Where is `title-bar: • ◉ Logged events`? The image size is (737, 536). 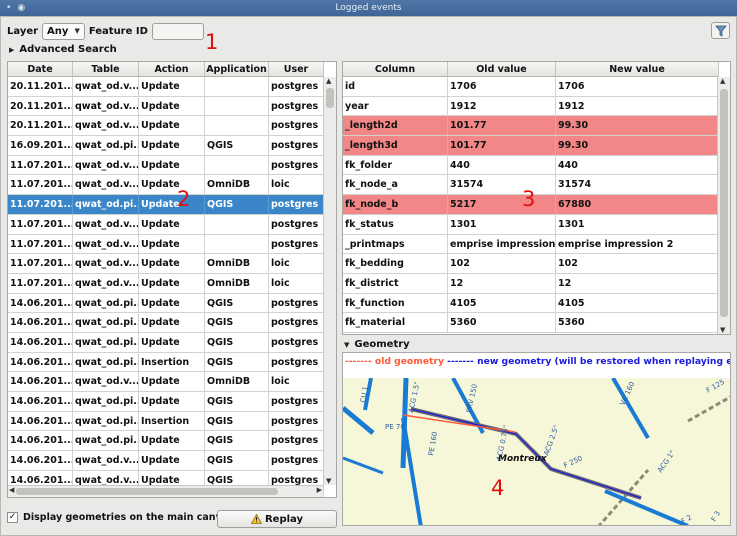
title-bar: • ◉ Logged events is located at coordinates (368, 8).